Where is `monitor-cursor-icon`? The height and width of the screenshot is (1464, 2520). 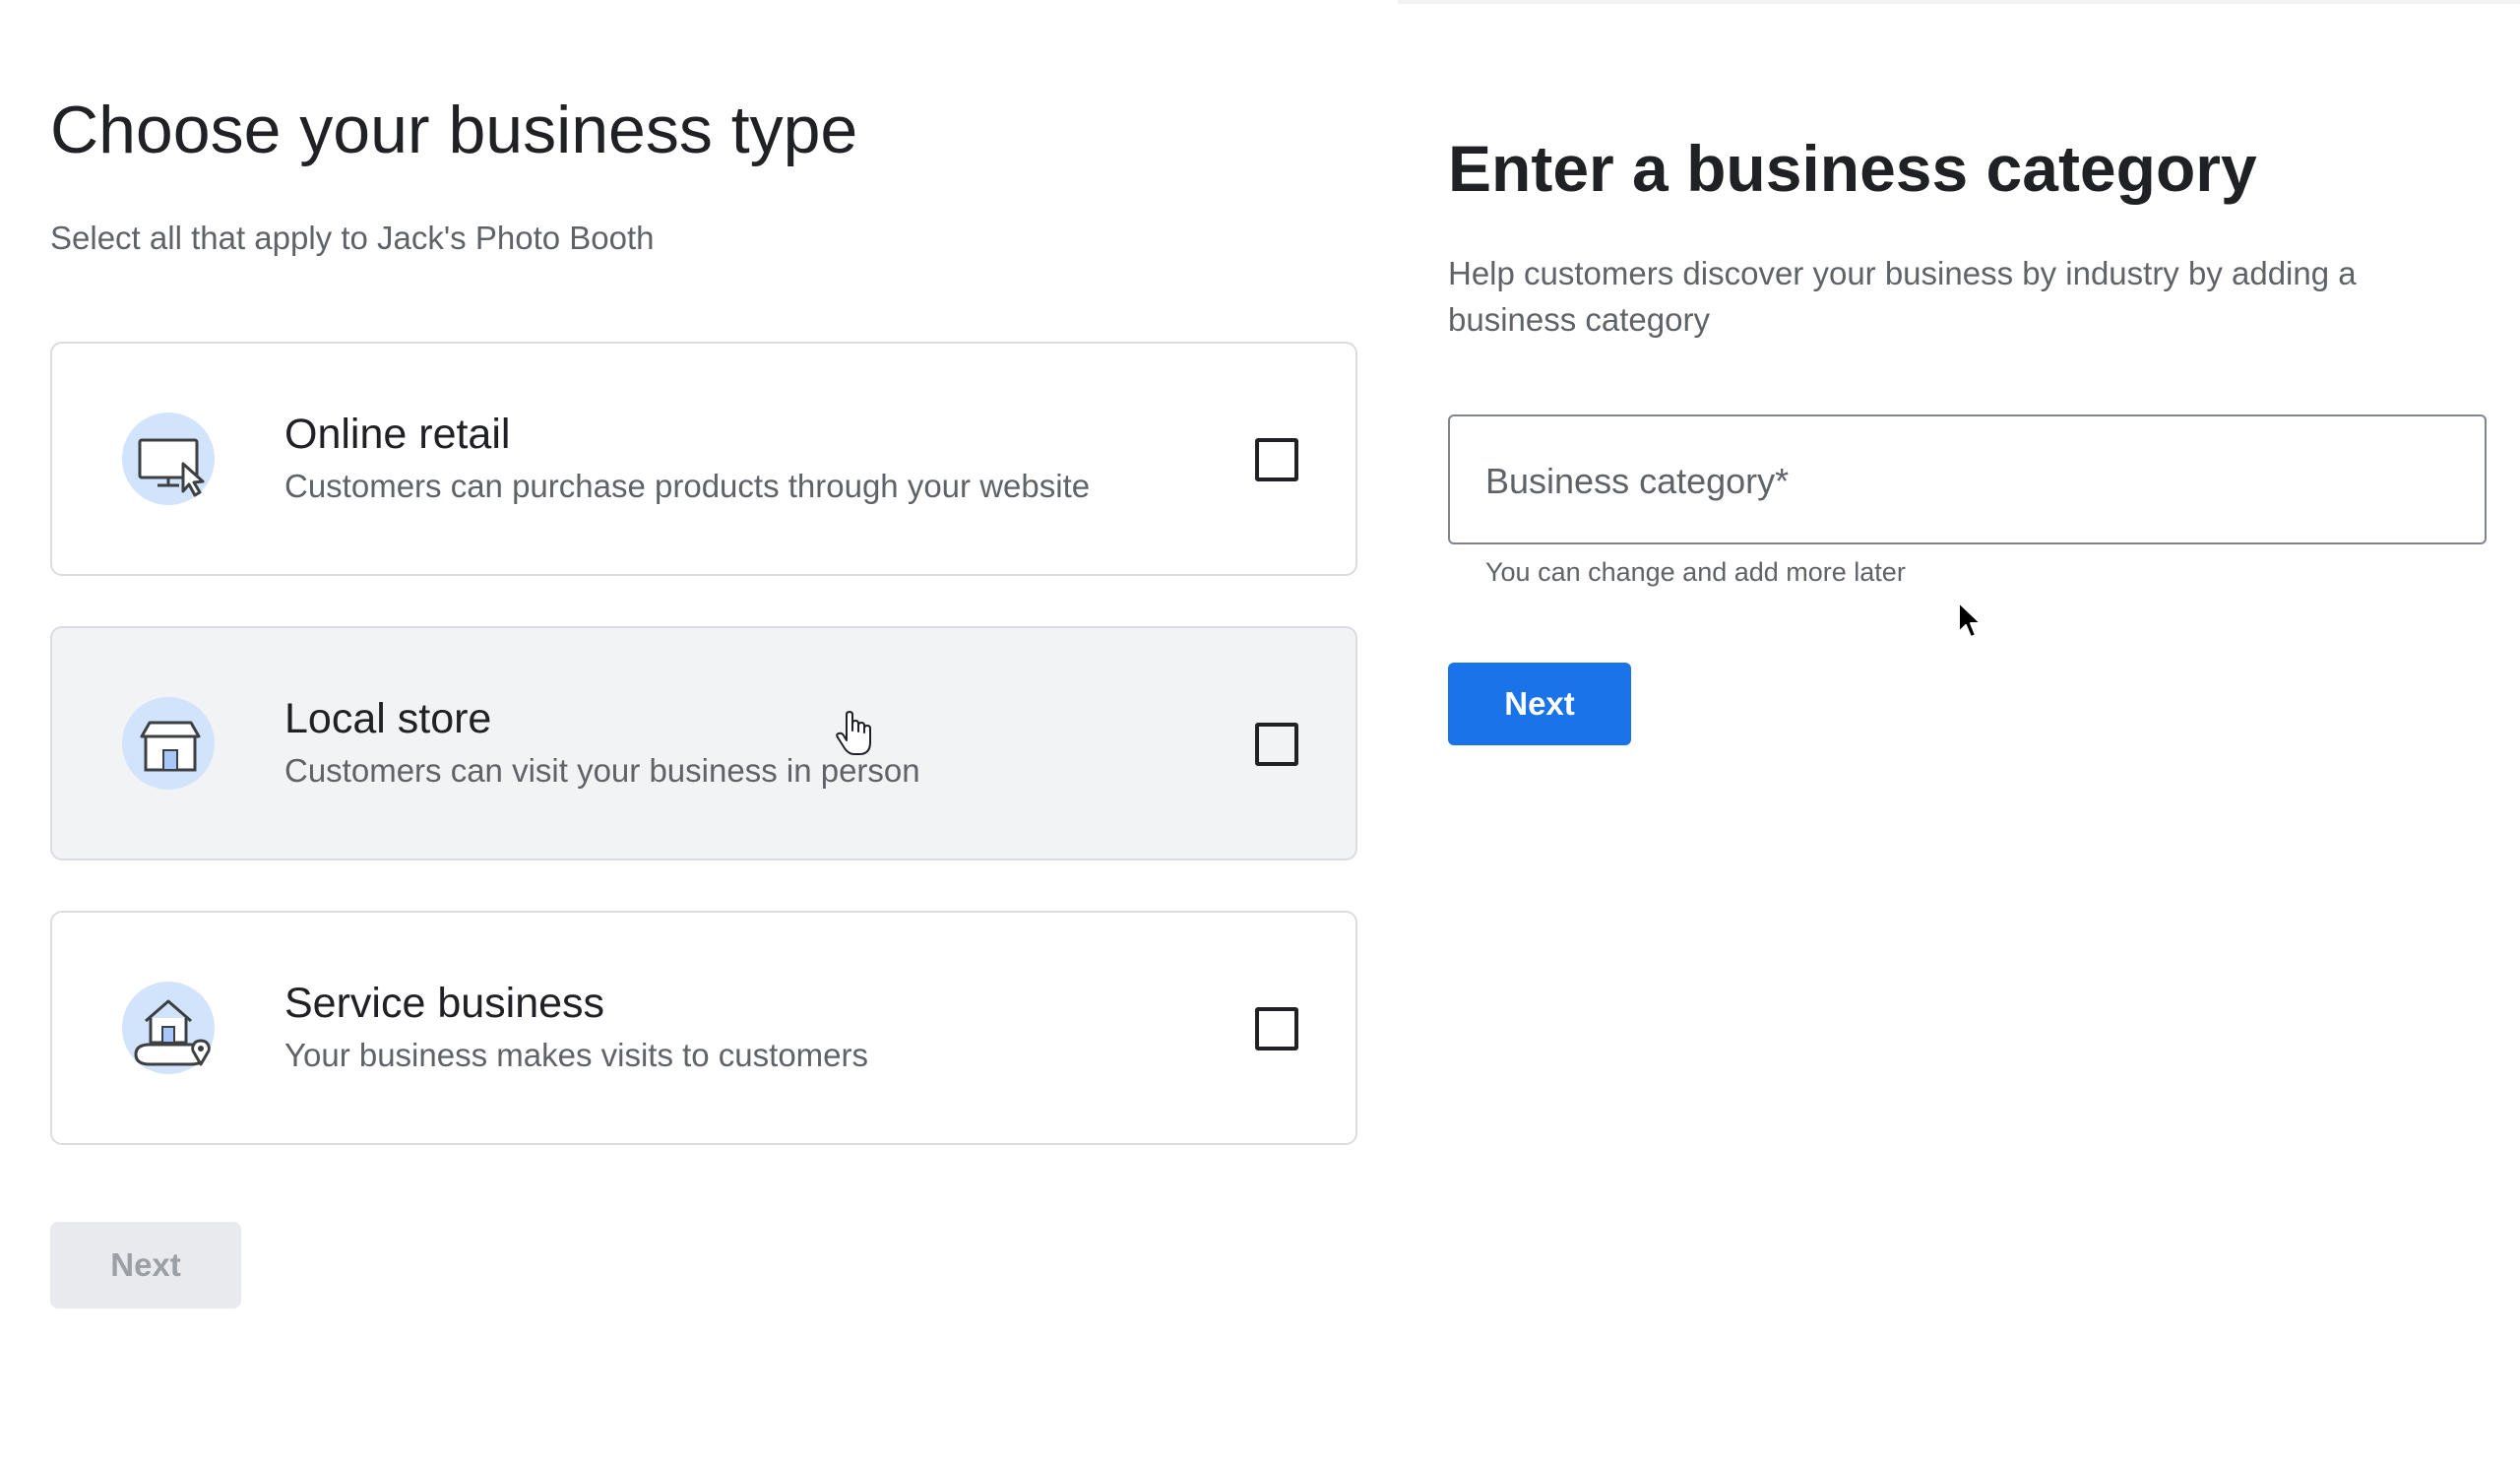
monitor-cursor-icon is located at coordinates (170, 461).